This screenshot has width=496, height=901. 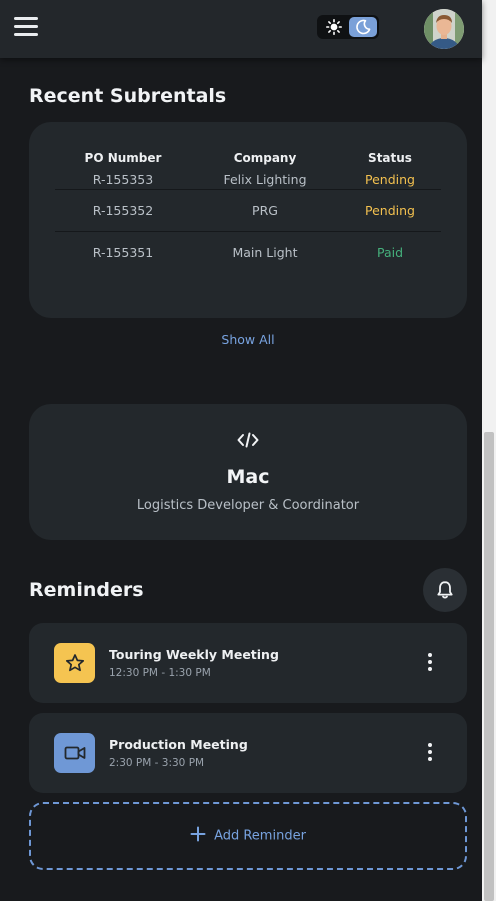 What do you see at coordinates (198, 836) in the screenshot?
I see `plus-icon` at bounding box center [198, 836].